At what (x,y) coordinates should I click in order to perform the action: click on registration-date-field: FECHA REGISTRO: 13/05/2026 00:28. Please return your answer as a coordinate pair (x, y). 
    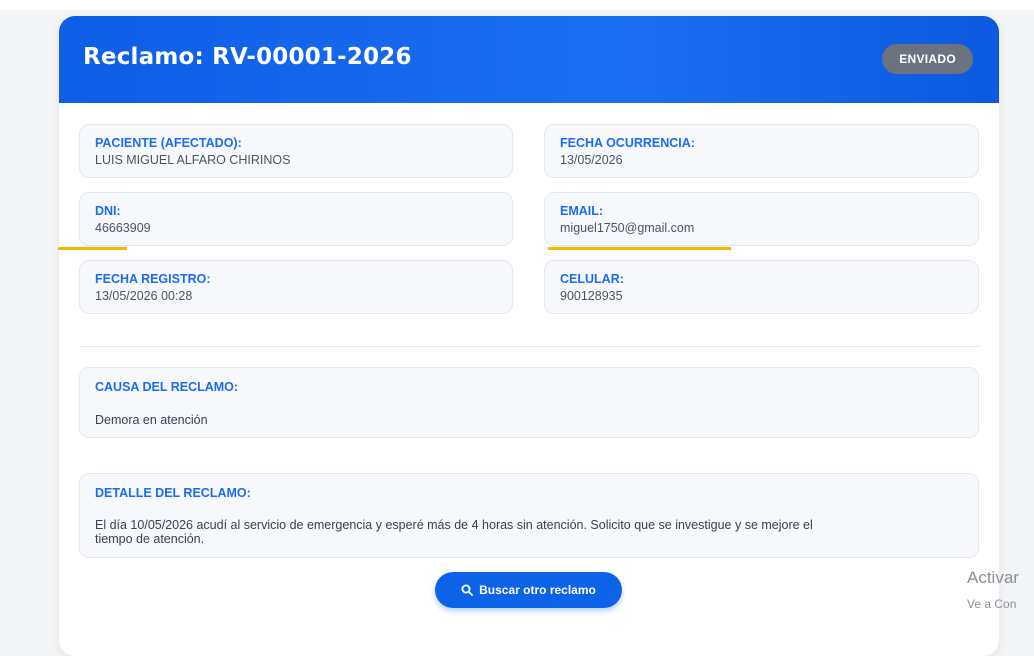
    Looking at the image, I should click on (296, 287).